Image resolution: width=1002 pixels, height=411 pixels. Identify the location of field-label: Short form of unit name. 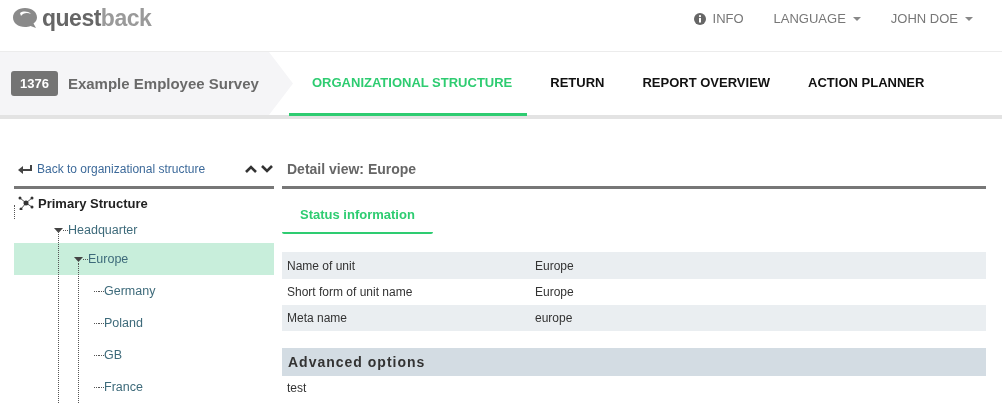
(350, 292).